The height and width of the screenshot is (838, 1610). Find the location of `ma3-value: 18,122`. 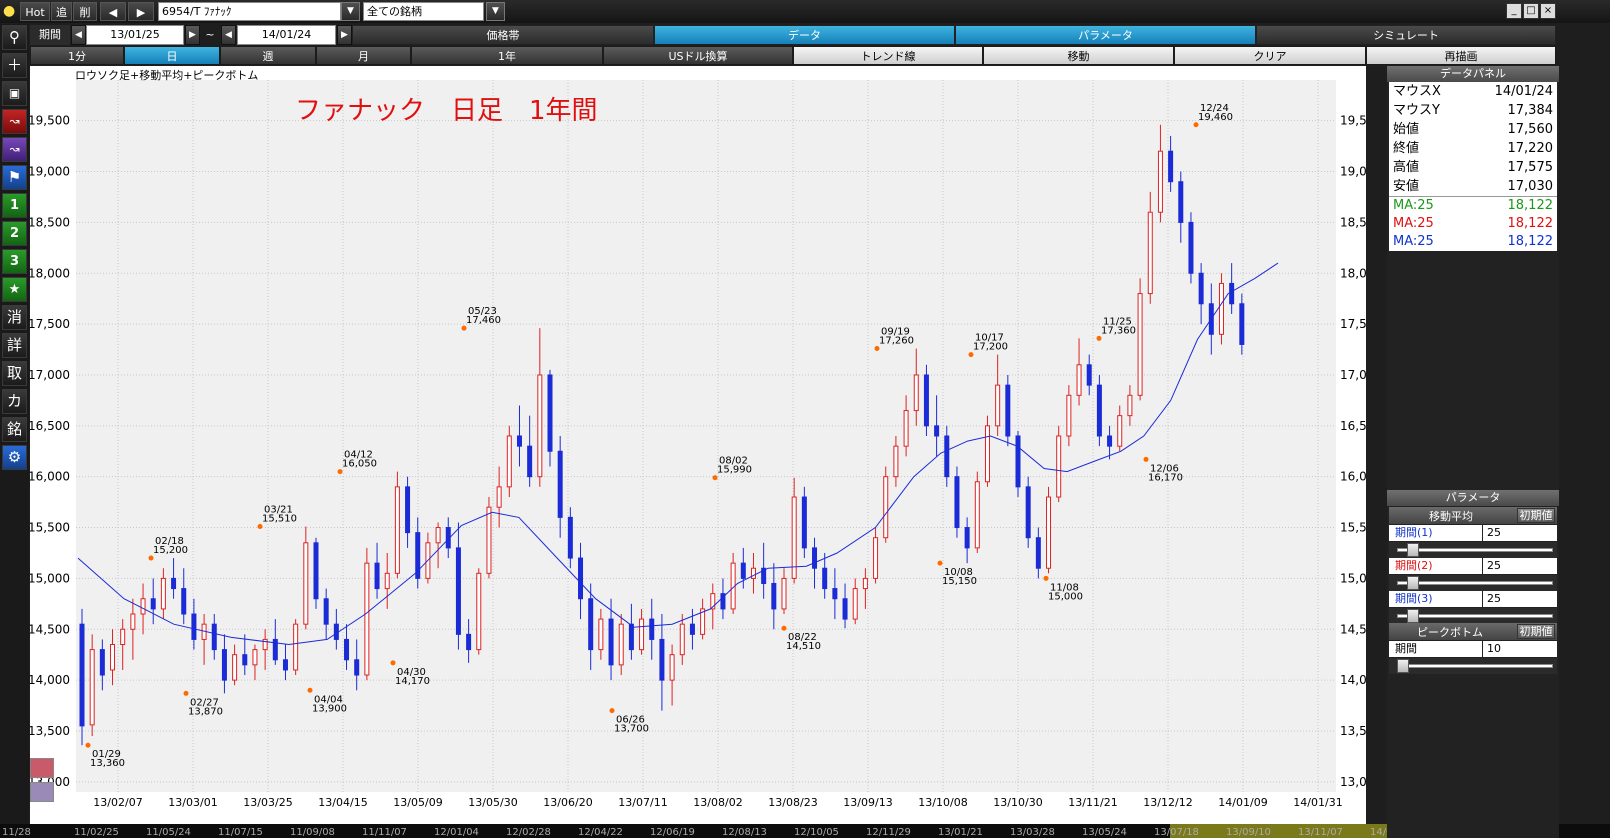

ma3-value: 18,122 is located at coordinates (1530, 241).